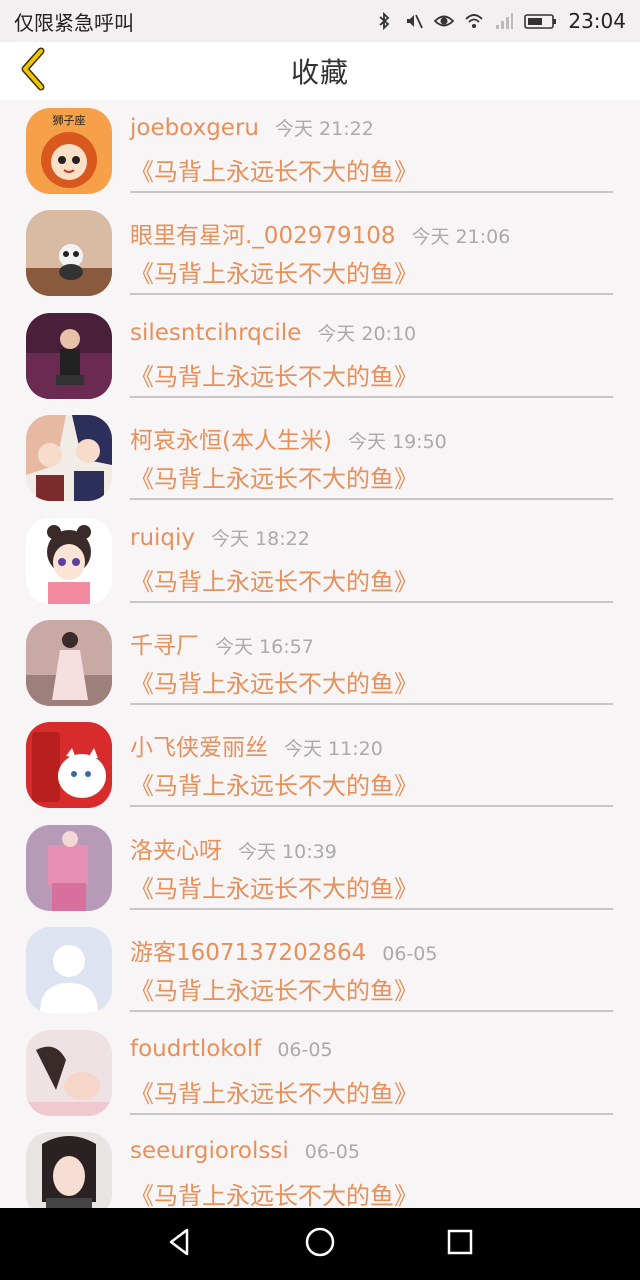  I want to click on app-bar: 收藏, so click(320, 71).